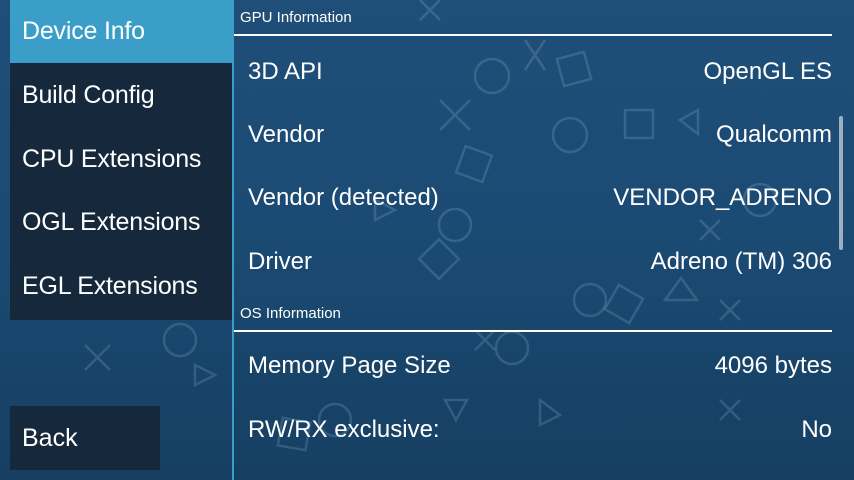  What do you see at coordinates (85, 438) in the screenshot?
I see `back-button: Back` at bounding box center [85, 438].